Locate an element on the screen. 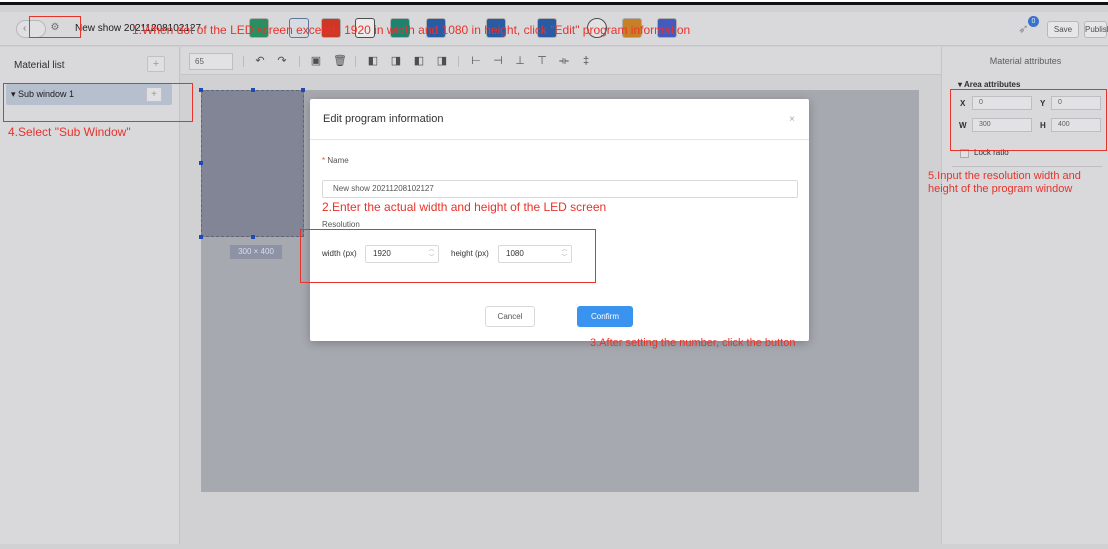  cancel-button: Cancel is located at coordinates (510, 316).